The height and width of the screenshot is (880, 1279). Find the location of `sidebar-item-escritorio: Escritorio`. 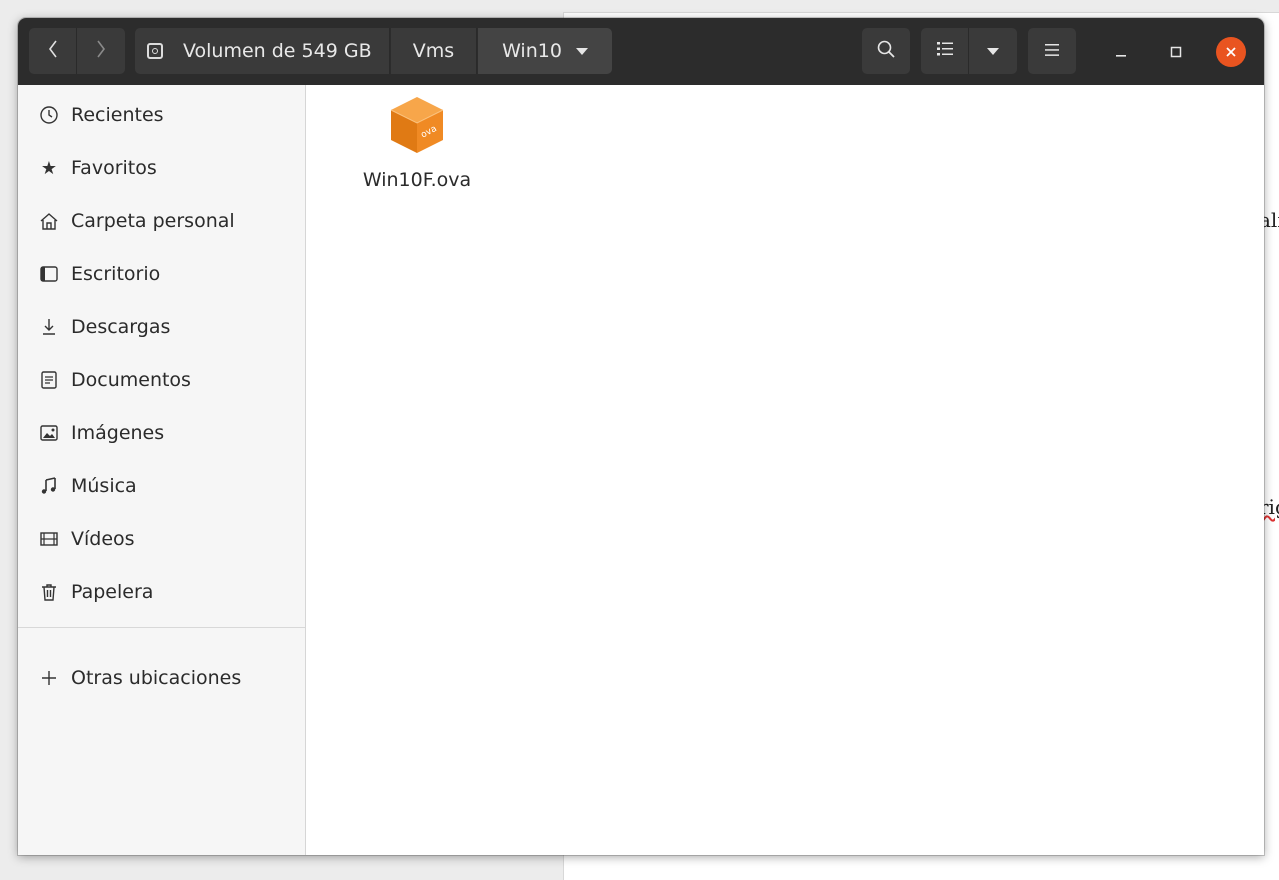

sidebar-item-escritorio: Escritorio is located at coordinates (161, 274).